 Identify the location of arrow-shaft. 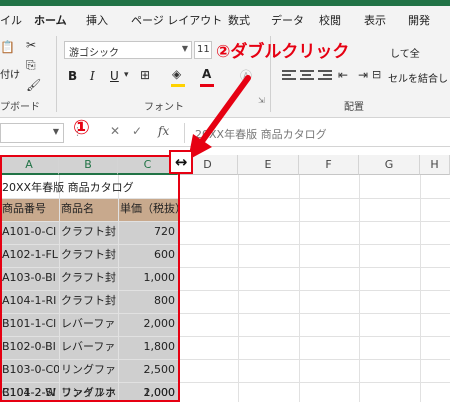
(224, 111).